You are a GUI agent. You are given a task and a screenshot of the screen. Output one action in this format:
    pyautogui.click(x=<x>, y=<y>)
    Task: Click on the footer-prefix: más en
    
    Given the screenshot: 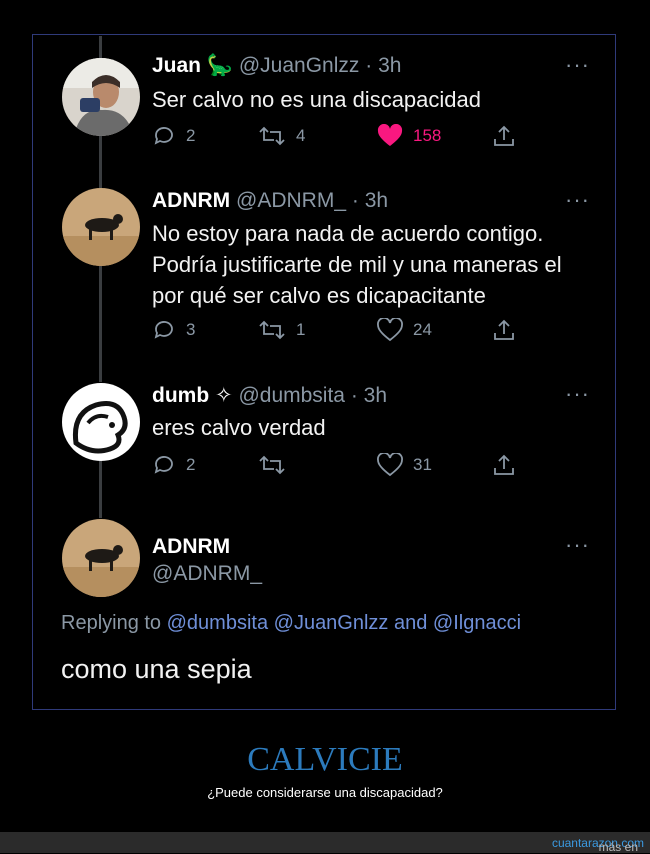 What is the action you would take?
    pyautogui.click(x=618, y=847)
    